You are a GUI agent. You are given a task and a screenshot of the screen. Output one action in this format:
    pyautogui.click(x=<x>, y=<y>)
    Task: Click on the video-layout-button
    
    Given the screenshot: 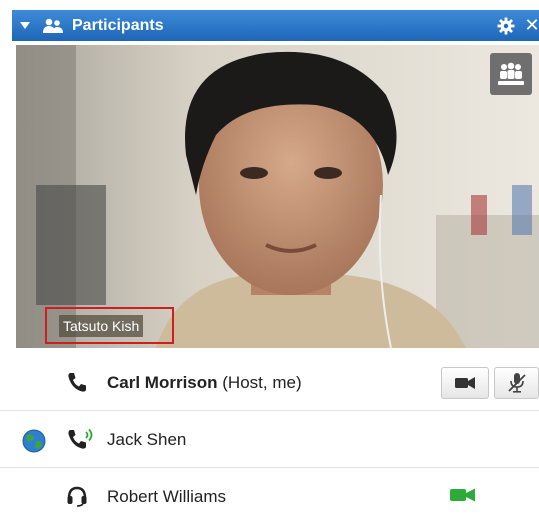 What is the action you would take?
    pyautogui.click(x=511, y=74)
    